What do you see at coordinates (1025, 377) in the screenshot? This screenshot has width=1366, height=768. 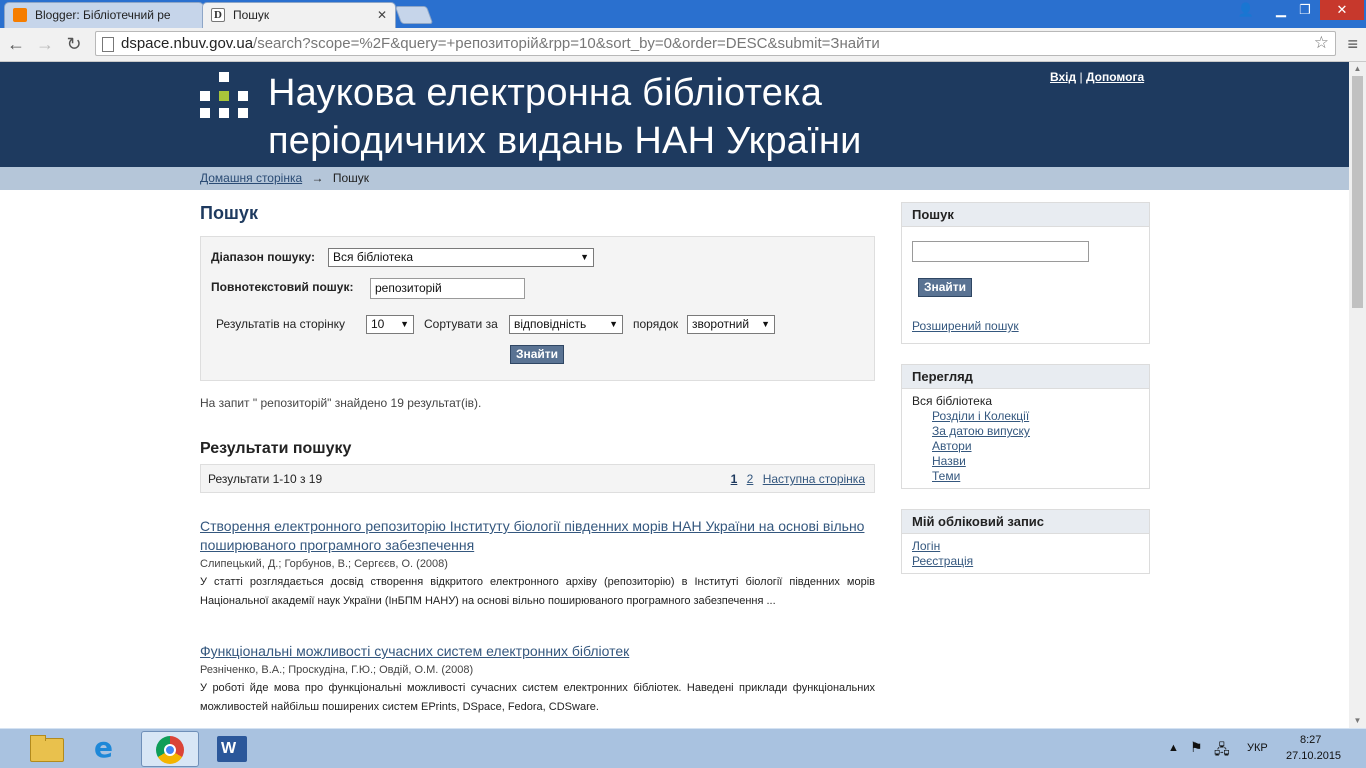 I see `sidebar-browse-heading: Перегляд` at bounding box center [1025, 377].